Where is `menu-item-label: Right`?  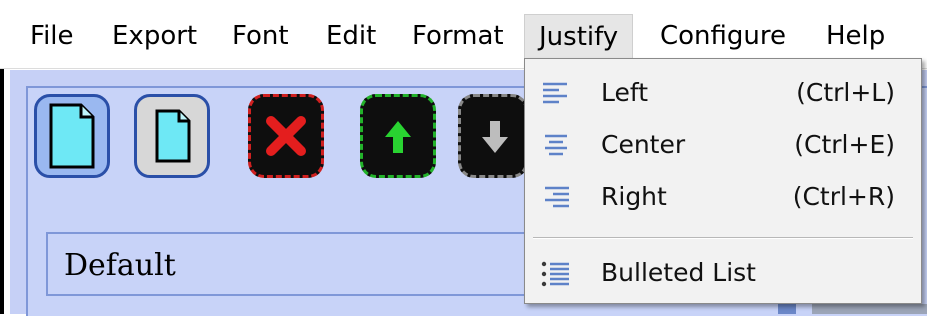
menu-item-label: Right is located at coordinates (634, 196).